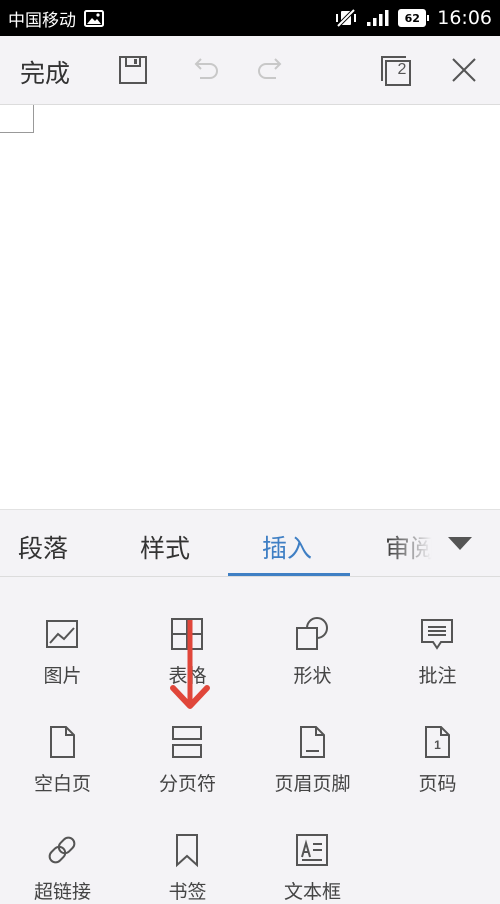 The width and height of the screenshot is (500, 904). What do you see at coordinates (187, 892) in the screenshot?
I see `insert-item-label: 书签` at bounding box center [187, 892].